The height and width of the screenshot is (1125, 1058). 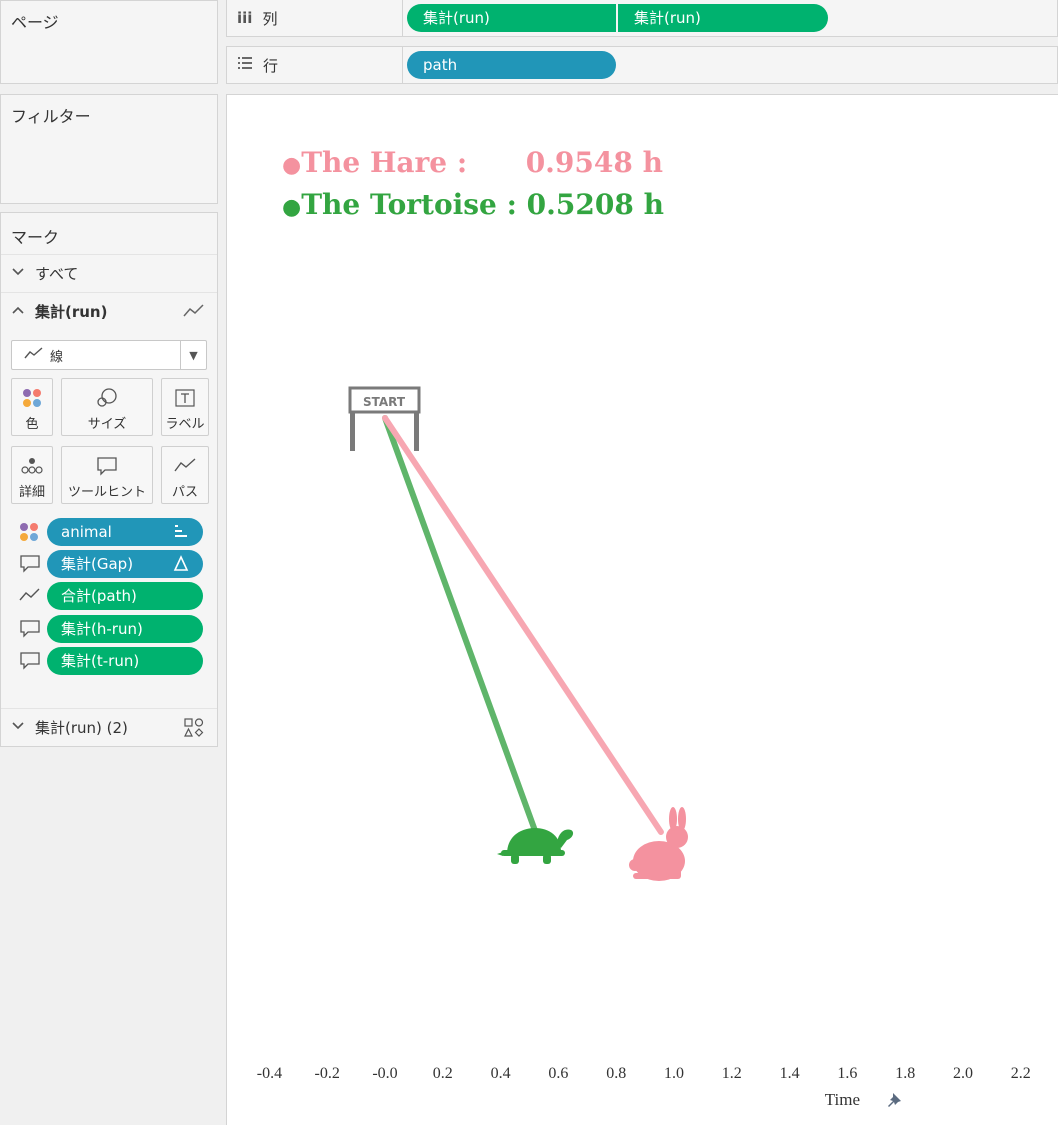 I want to click on path-button-label: パス, so click(x=184, y=492).